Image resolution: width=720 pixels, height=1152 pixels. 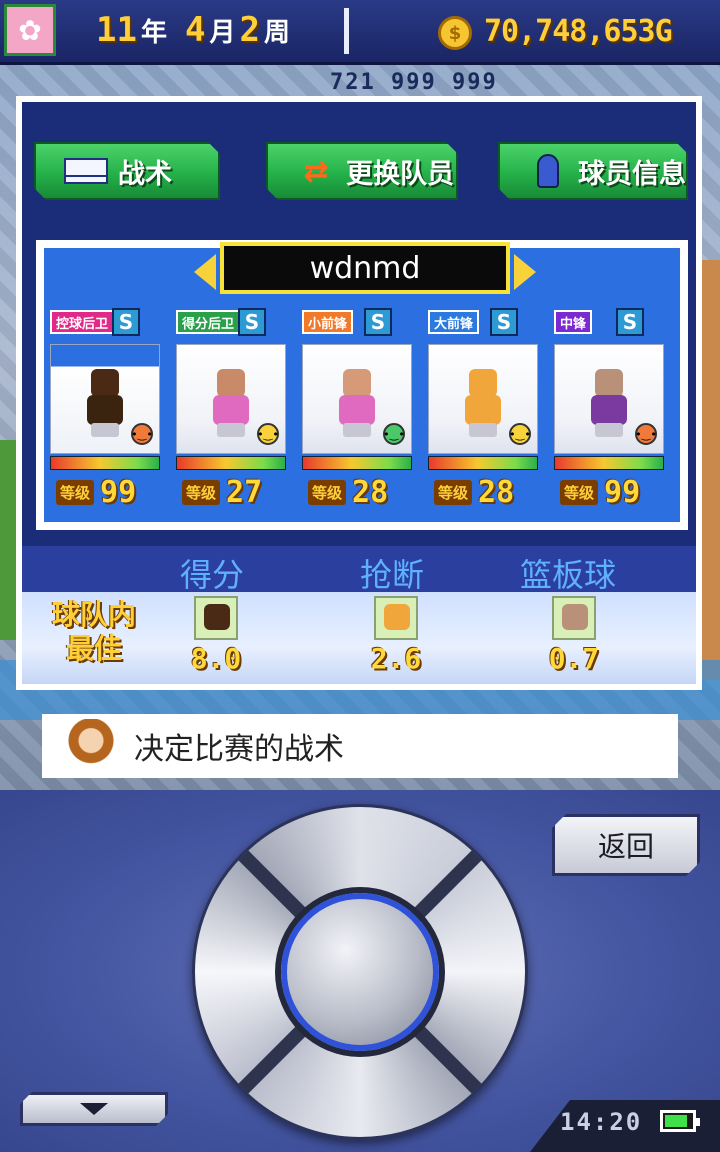 I want to click on tab-tactics-label: 战术, so click(x=145, y=174).